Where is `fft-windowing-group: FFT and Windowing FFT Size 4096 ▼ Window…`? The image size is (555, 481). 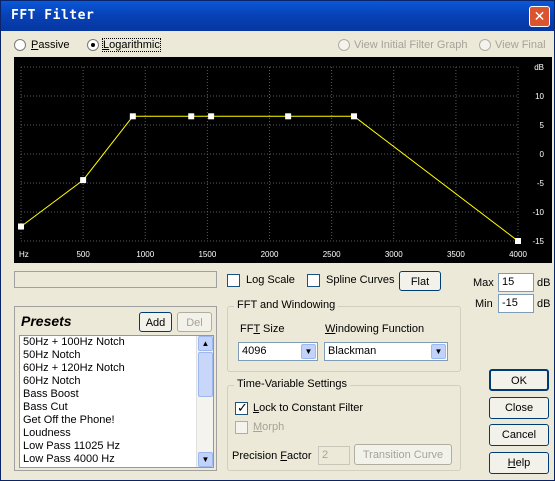
fft-windowing-group: FFT and Windowing FFT Size 4096 ▼ Window… is located at coordinates (344, 335).